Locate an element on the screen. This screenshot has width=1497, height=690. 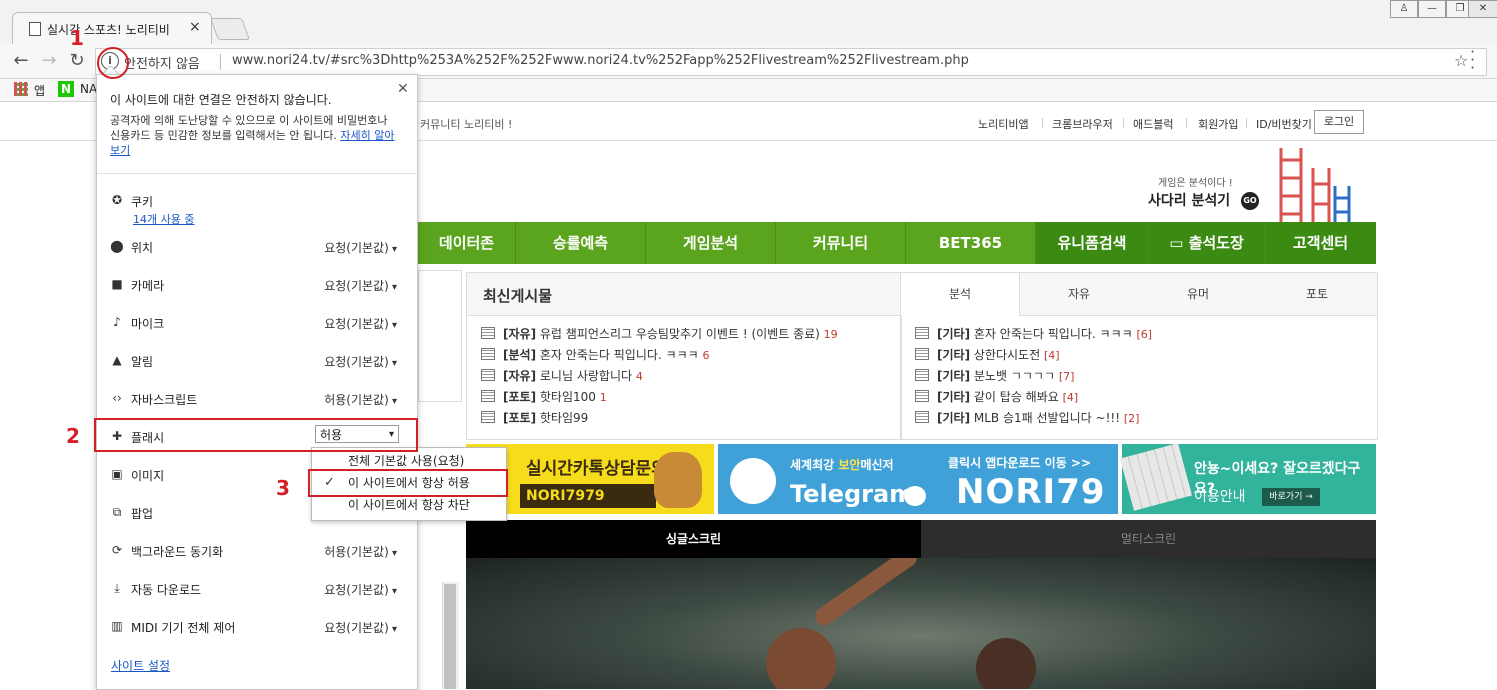
chat-bubble-icon is located at coordinates (915, 496).